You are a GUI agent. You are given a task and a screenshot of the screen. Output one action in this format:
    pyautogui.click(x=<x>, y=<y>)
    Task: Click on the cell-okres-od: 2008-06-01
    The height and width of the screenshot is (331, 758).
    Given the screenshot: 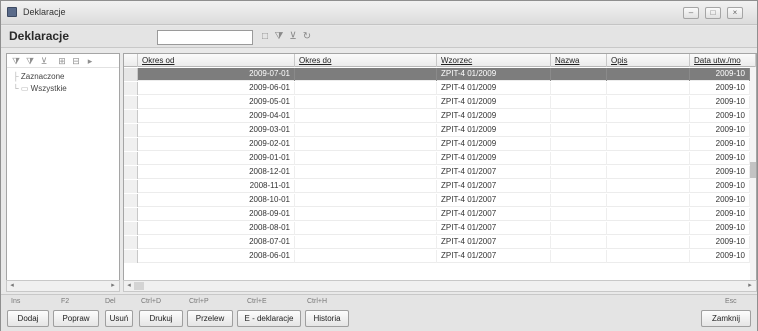 What is the action you would take?
    pyautogui.click(x=216, y=256)
    